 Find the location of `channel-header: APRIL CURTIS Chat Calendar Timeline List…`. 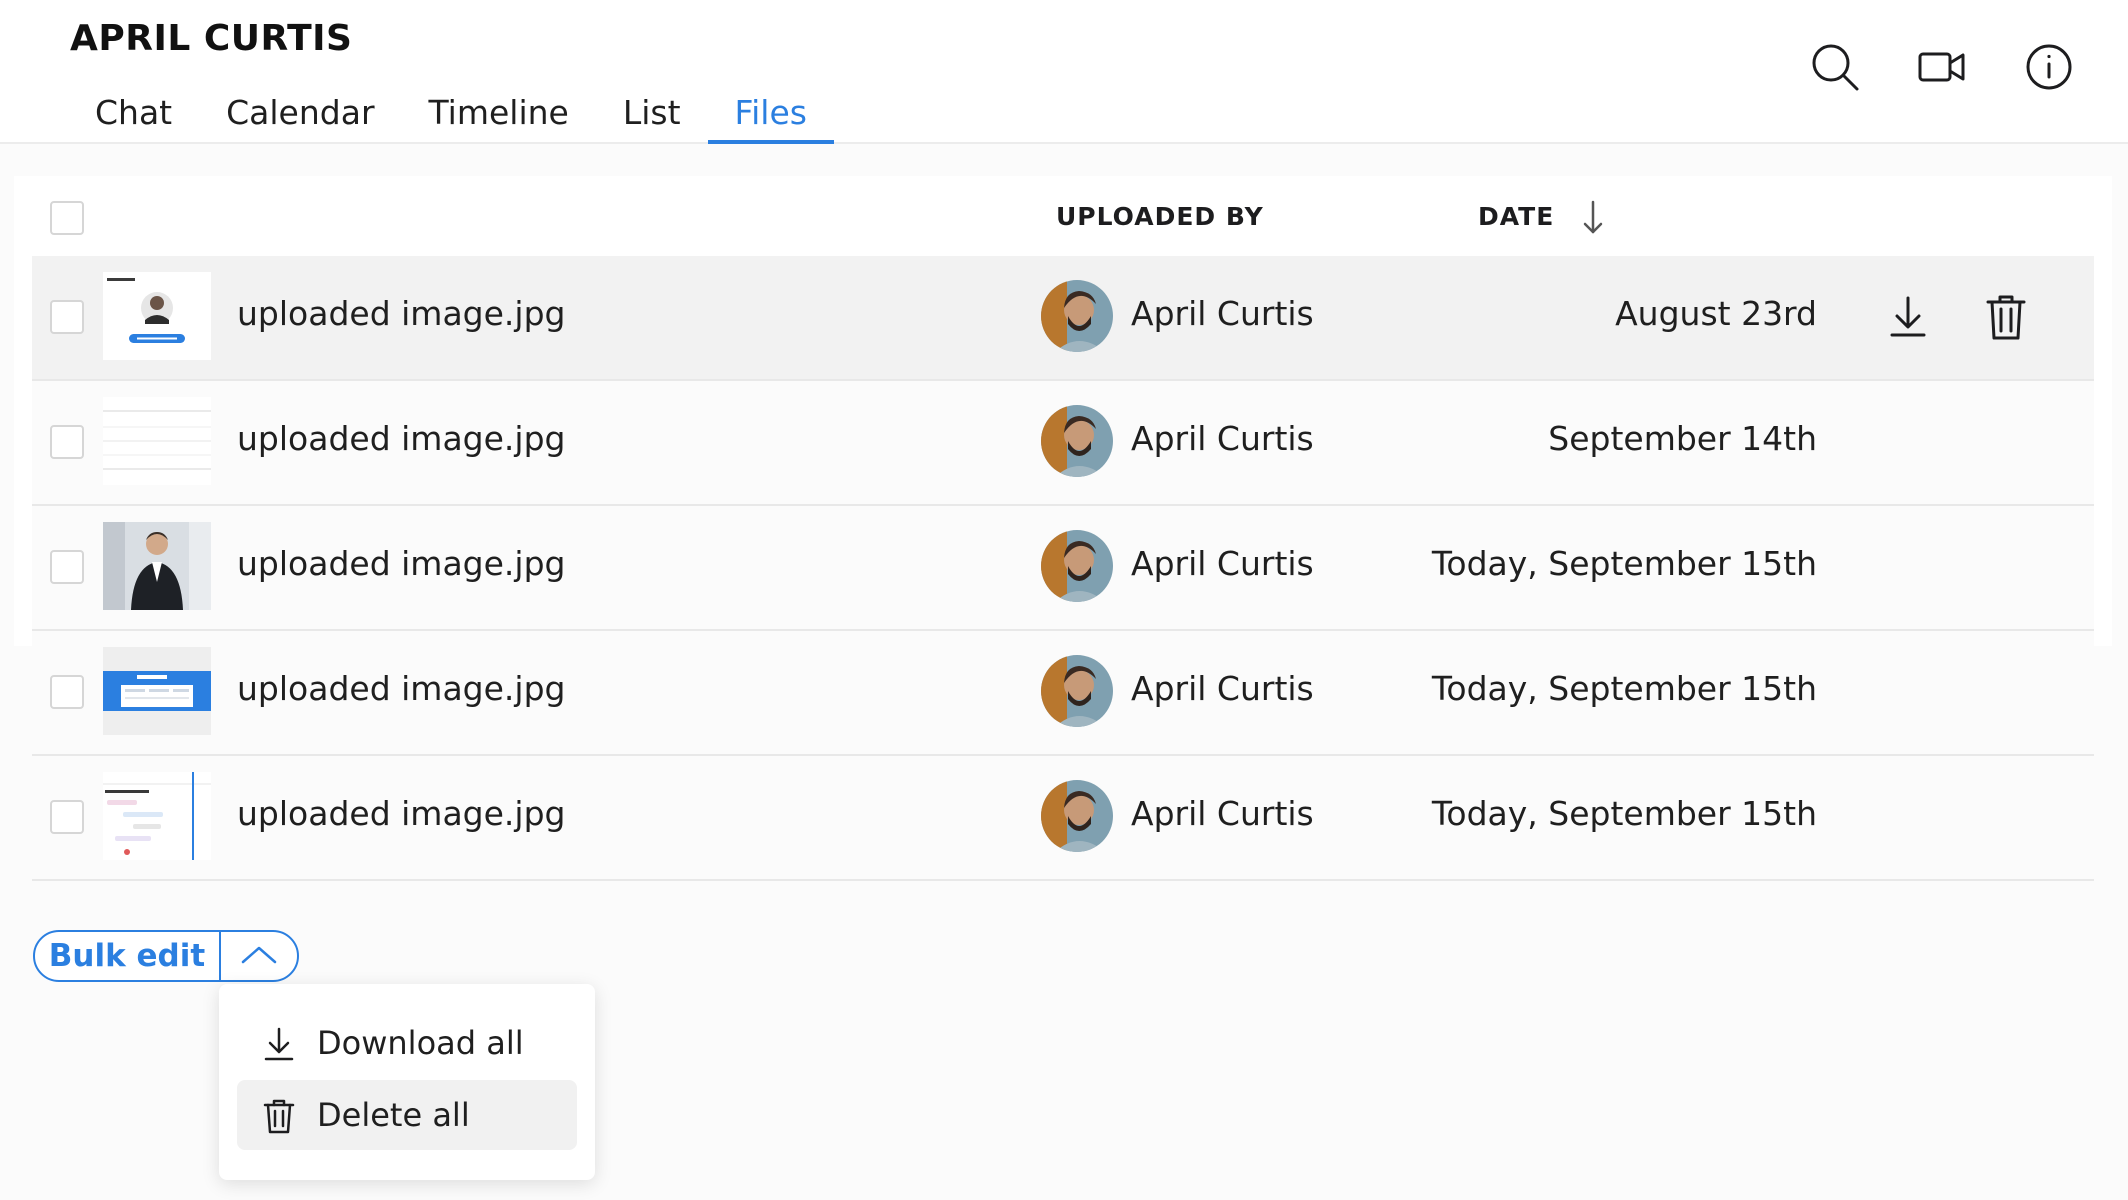

channel-header: APRIL CURTIS Chat Calendar Timeline List… is located at coordinates (1064, 72).